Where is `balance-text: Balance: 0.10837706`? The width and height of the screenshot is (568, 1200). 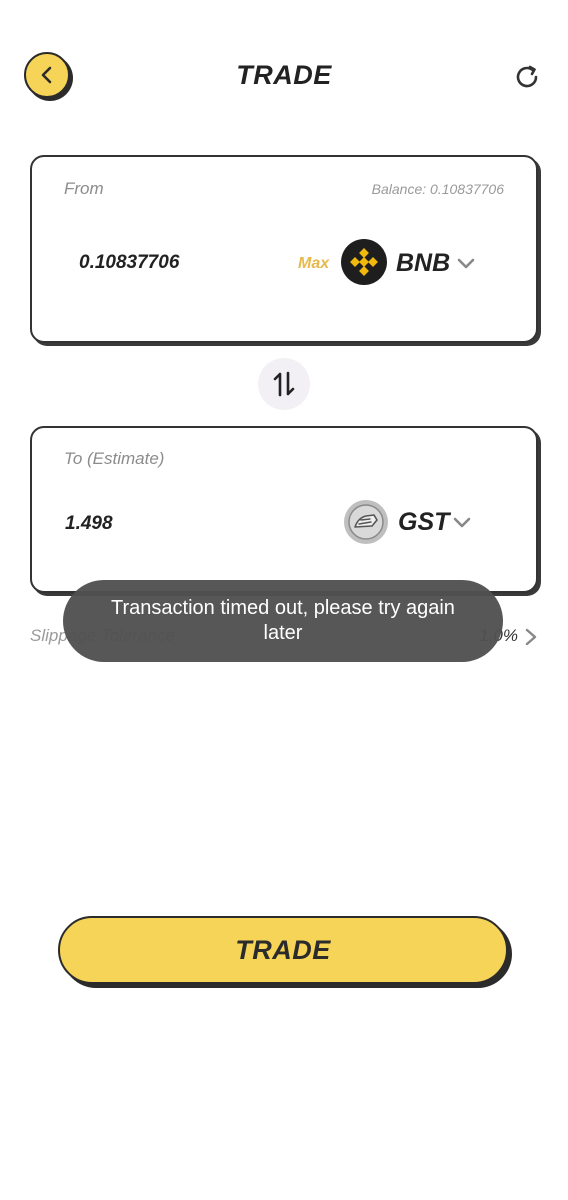
balance-text: Balance: 0.10837706 is located at coordinates (437, 189).